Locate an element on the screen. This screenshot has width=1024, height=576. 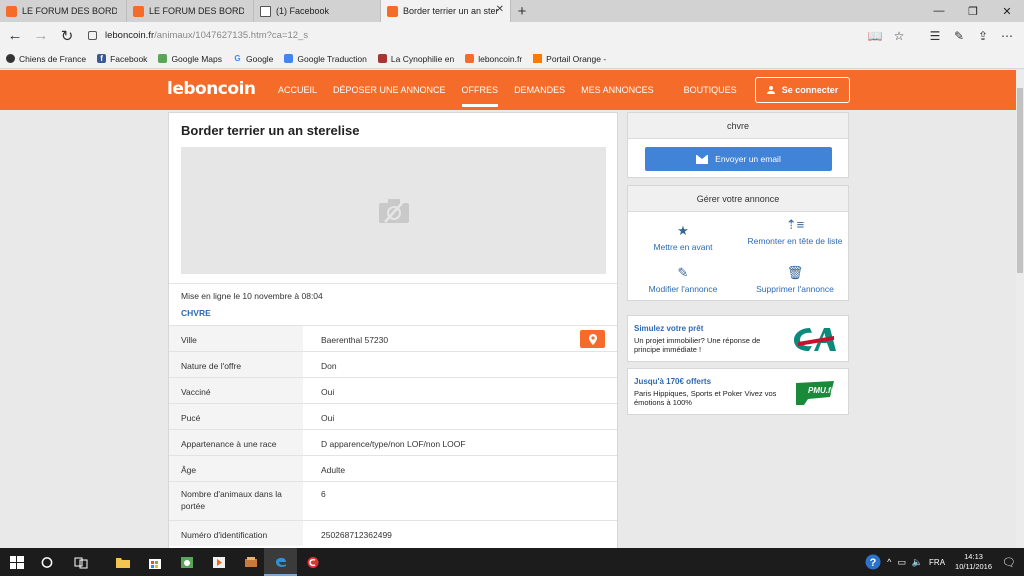
attr-key: Vacciné is located at coordinates (236, 390).